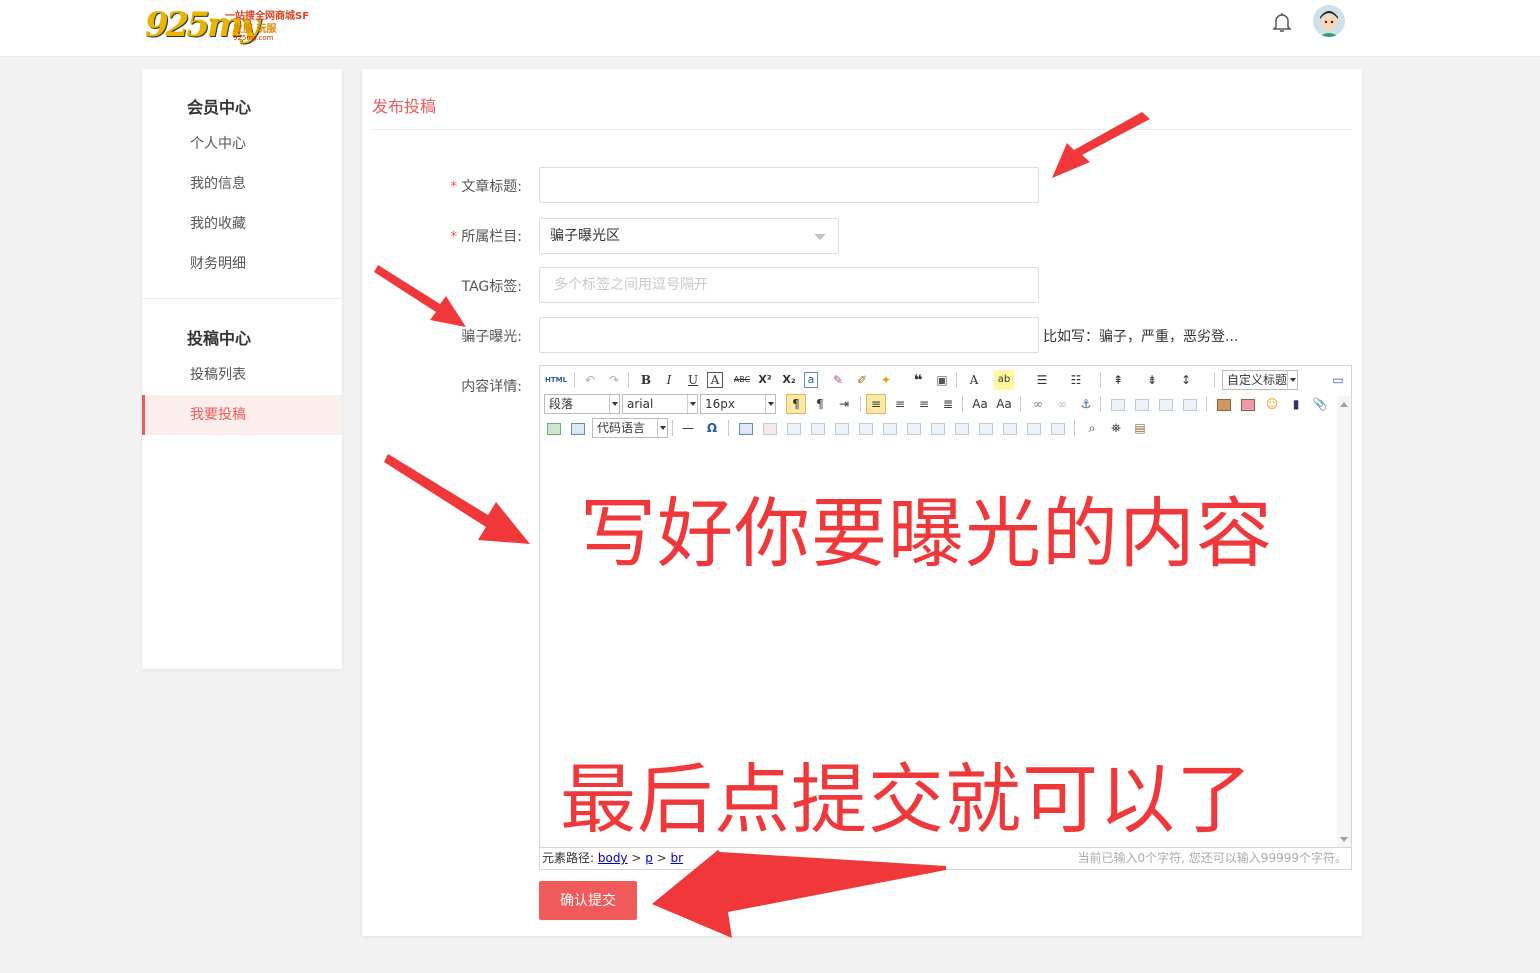 This screenshot has width=1540, height=973. What do you see at coordinates (578, 428) in the screenshot?
I see `insert-frame-icon` at bounding box center [578, 428].